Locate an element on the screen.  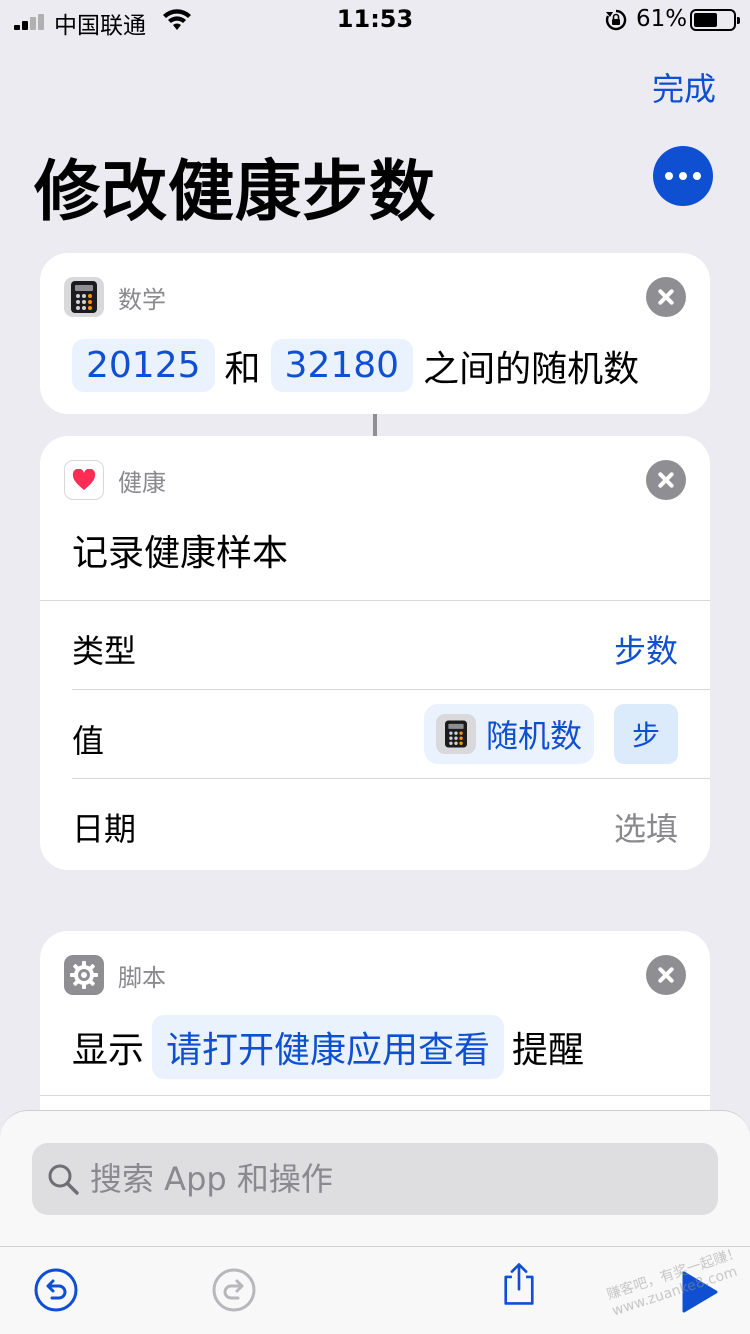
card-category: 健康 is located at coordinates (142, 482).